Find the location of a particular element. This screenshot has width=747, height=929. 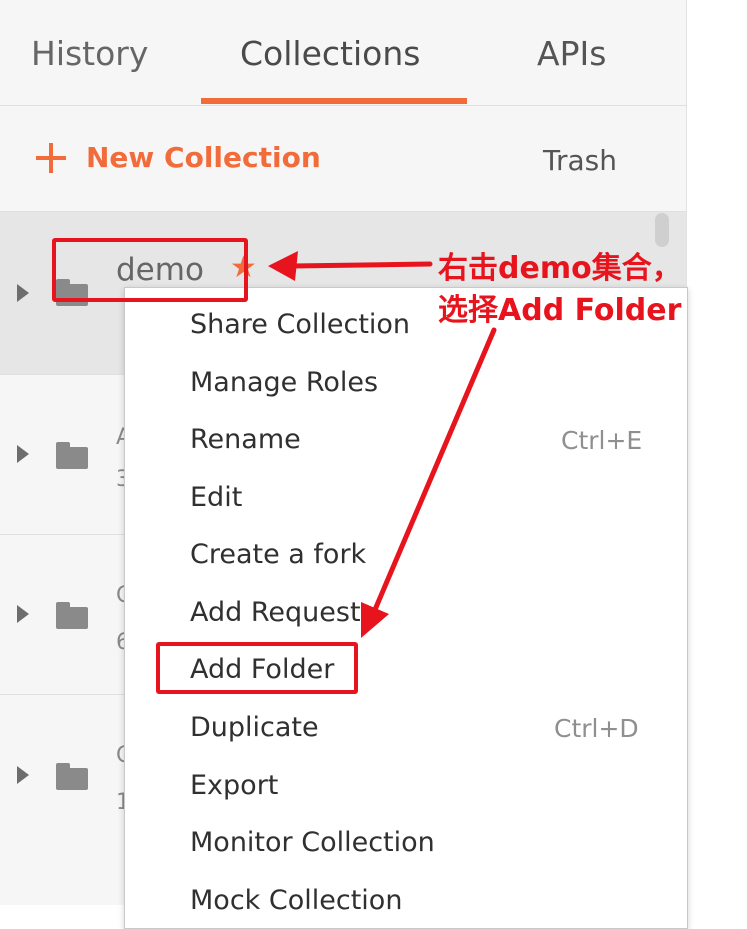

duplicate-shortcut: Ctrl+D is located at coordinates (596, 728).